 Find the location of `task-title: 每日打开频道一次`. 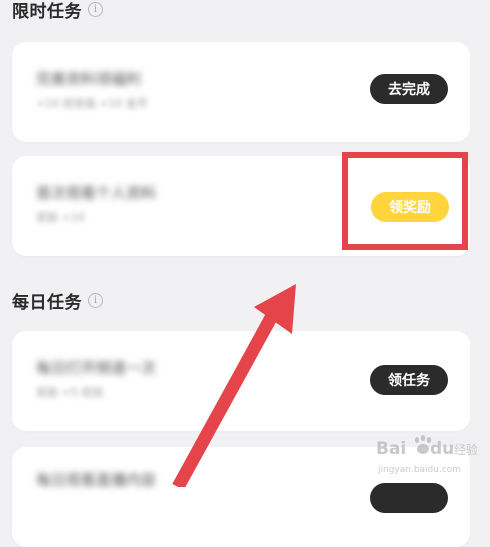

task-title: 每日打开频道一次 is located at coordinates (96, 368).